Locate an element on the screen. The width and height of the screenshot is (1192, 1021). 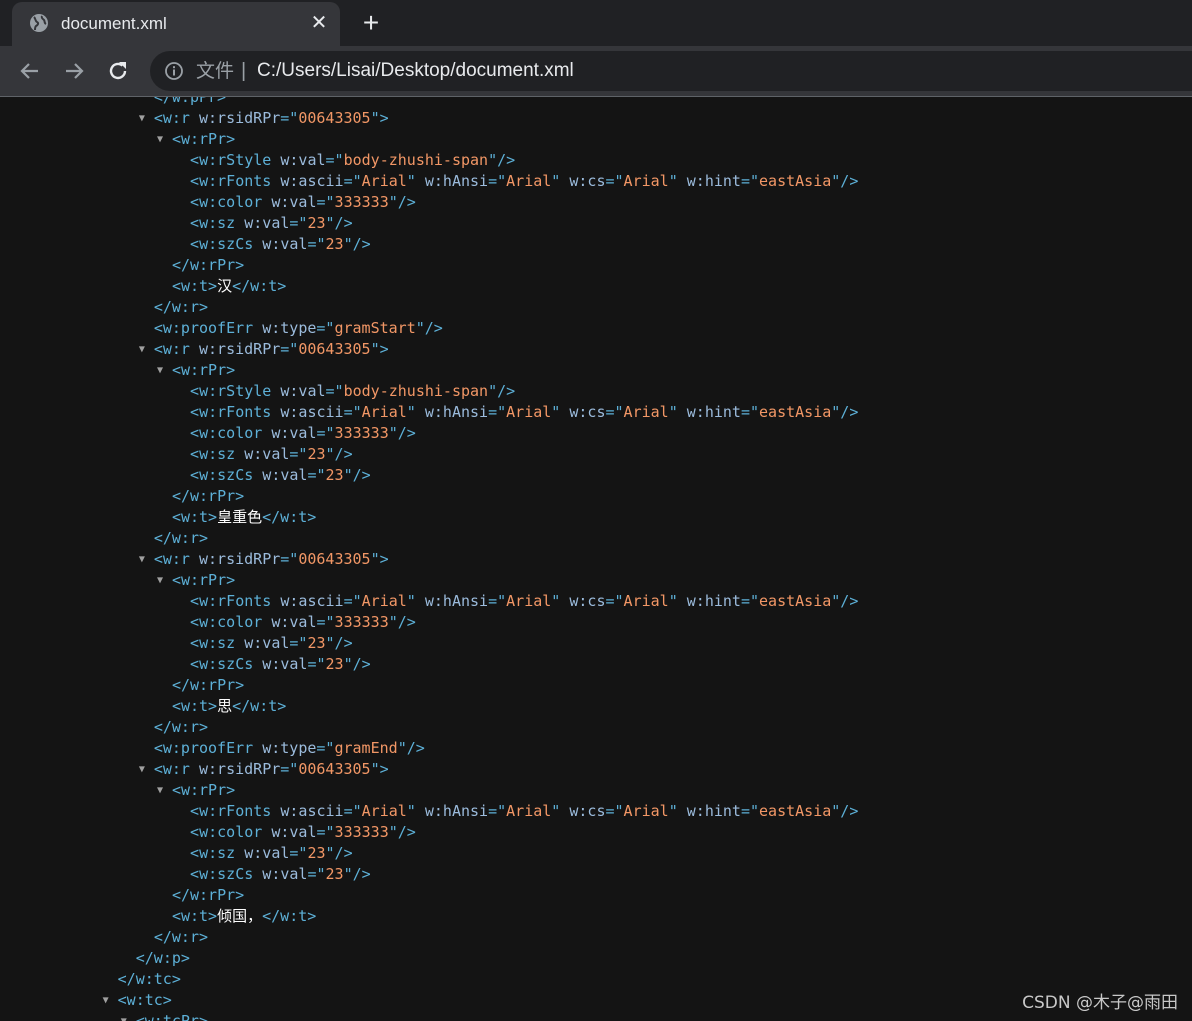
address-url: C:/Users/Lisai/Desktop/document.xml is located at coordinates (415, 71).